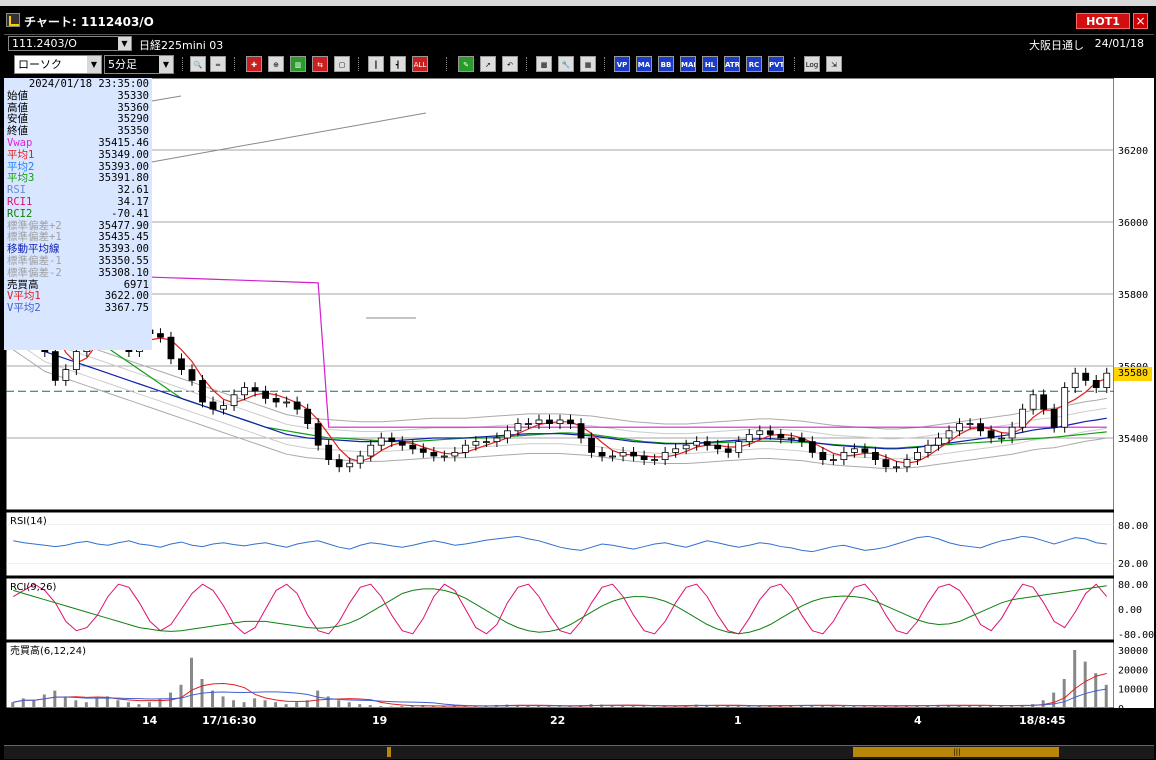 The image size is (1156, 760). What do you see at coordinates (666, 64) in the screenshot?
I see `bb-button: BB` at bounding box center [666, 64].